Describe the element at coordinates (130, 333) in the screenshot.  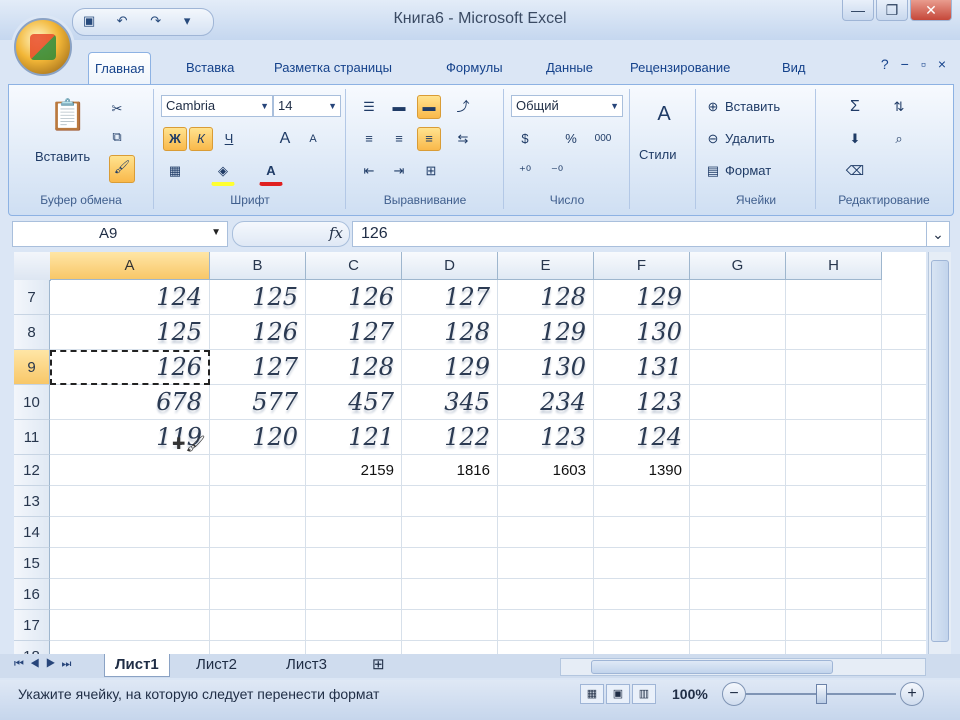
I see `cell-a8: 125` at that location.